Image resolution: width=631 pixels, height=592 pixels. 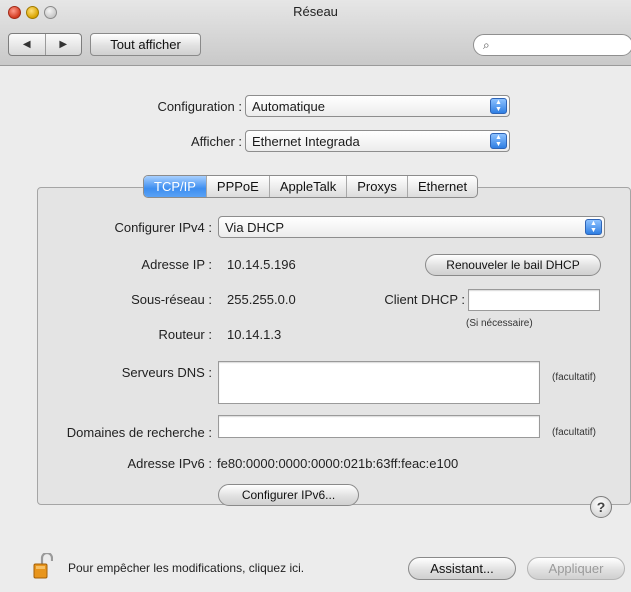 What do you see at coordinates (171, 299) in the screenshot?
I see `subnet-label: Sous-réseau :` at bounding box center [171, 299].